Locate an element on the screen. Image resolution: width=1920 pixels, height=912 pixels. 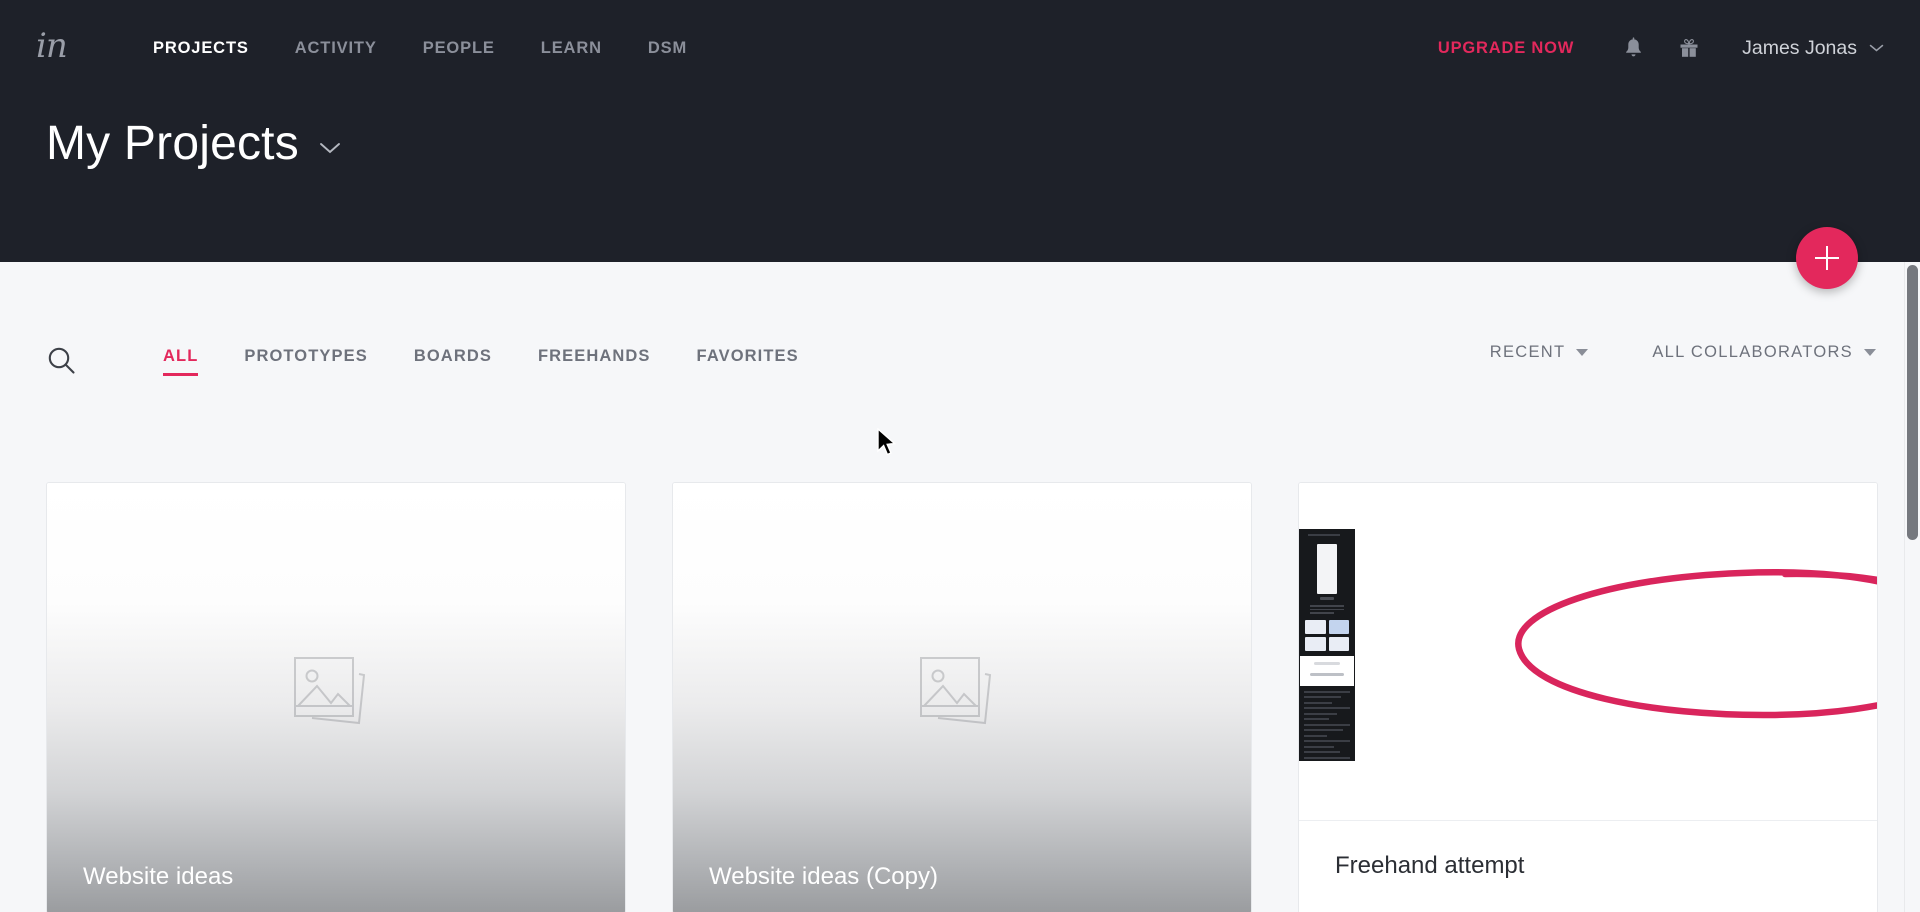
nav-item-dsm: DSM is located at coordinates (667, 48).